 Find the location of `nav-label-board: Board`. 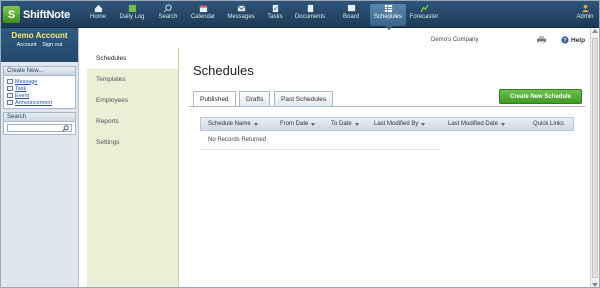

nav-label-board: Board is located at coordinates (350, 17).